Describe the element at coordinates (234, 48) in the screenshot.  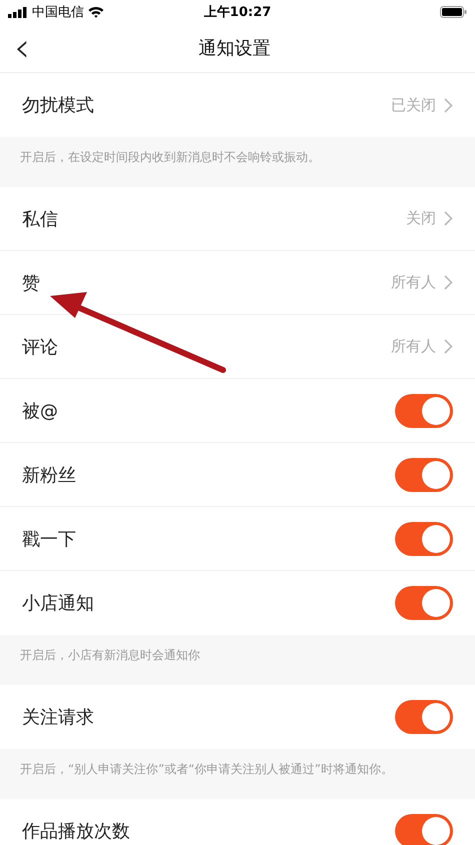
I see `page-title: 通知设置` at that location.